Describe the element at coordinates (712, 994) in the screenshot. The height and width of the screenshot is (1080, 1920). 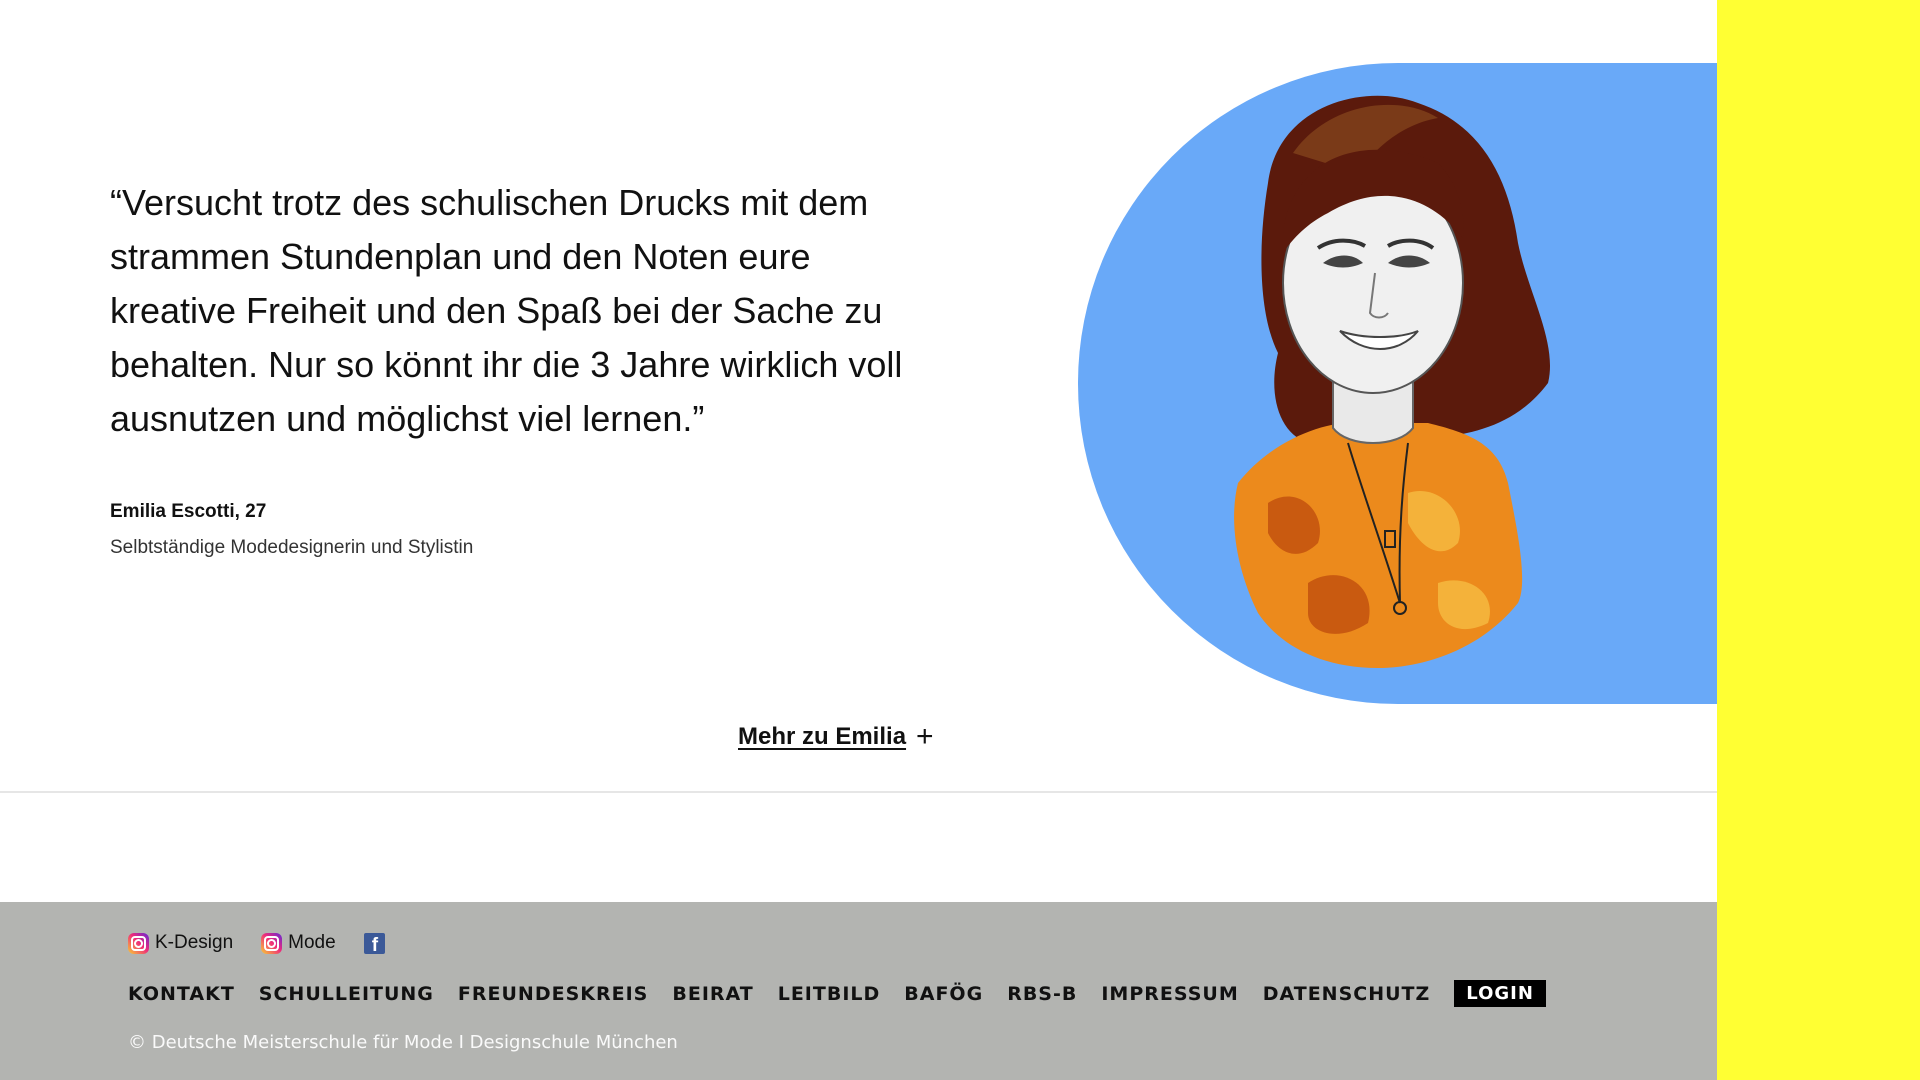
I see `nav-beirat: BEIRAT` at that location.